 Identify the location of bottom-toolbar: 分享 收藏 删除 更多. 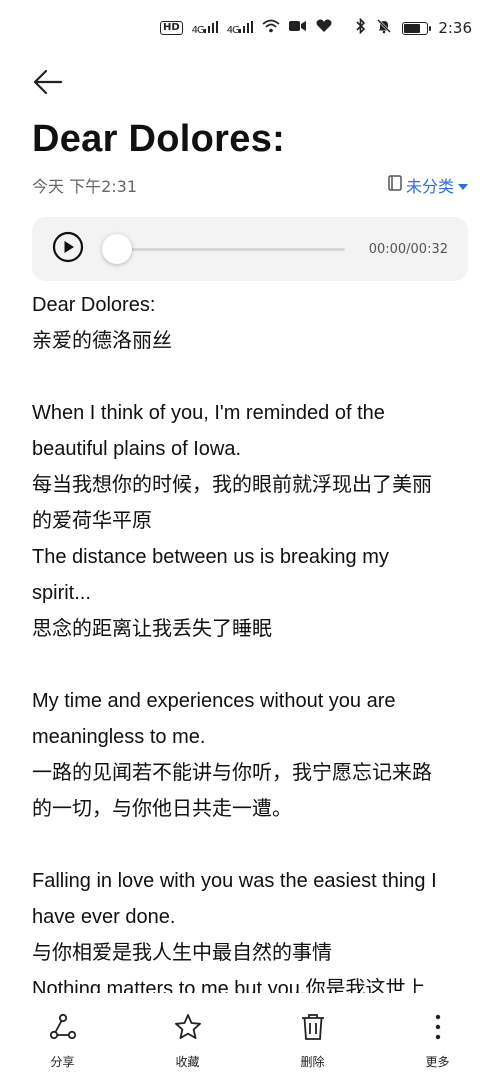
(250, 1039).